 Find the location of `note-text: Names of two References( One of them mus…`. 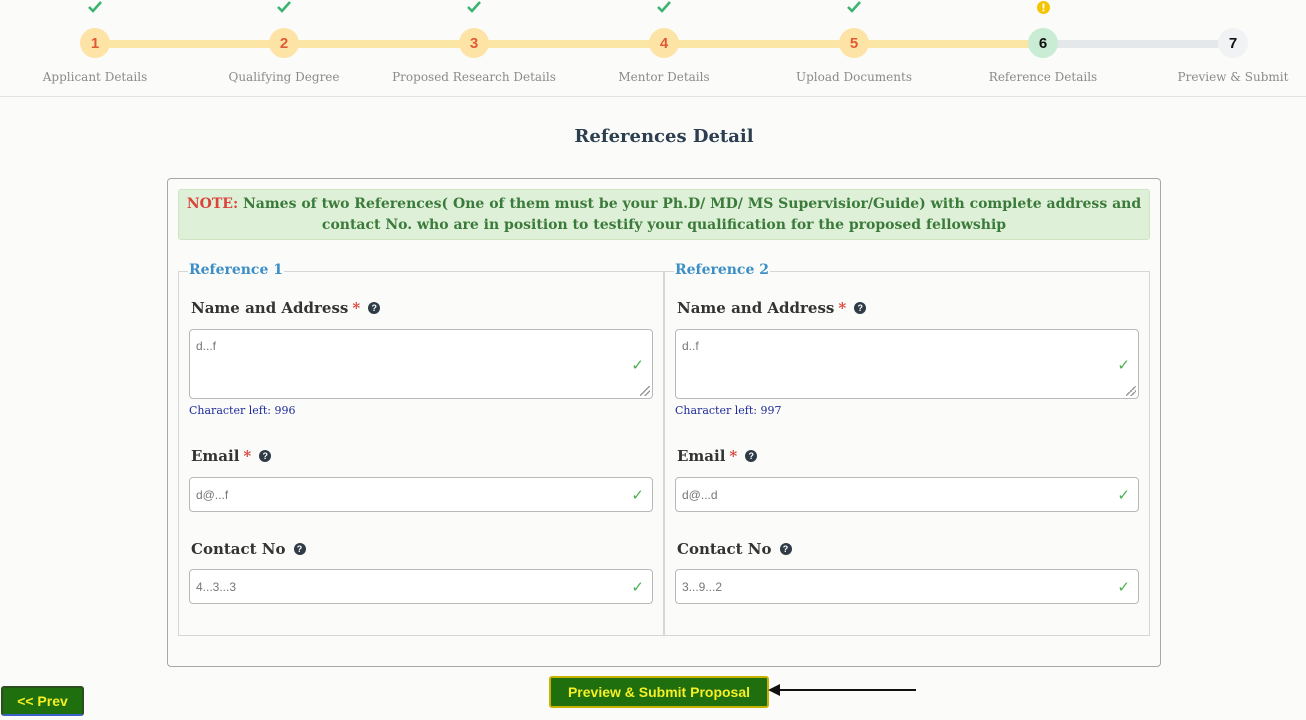

note-text: Names of two References( One of them mus… is located at coordinates (690, 214).